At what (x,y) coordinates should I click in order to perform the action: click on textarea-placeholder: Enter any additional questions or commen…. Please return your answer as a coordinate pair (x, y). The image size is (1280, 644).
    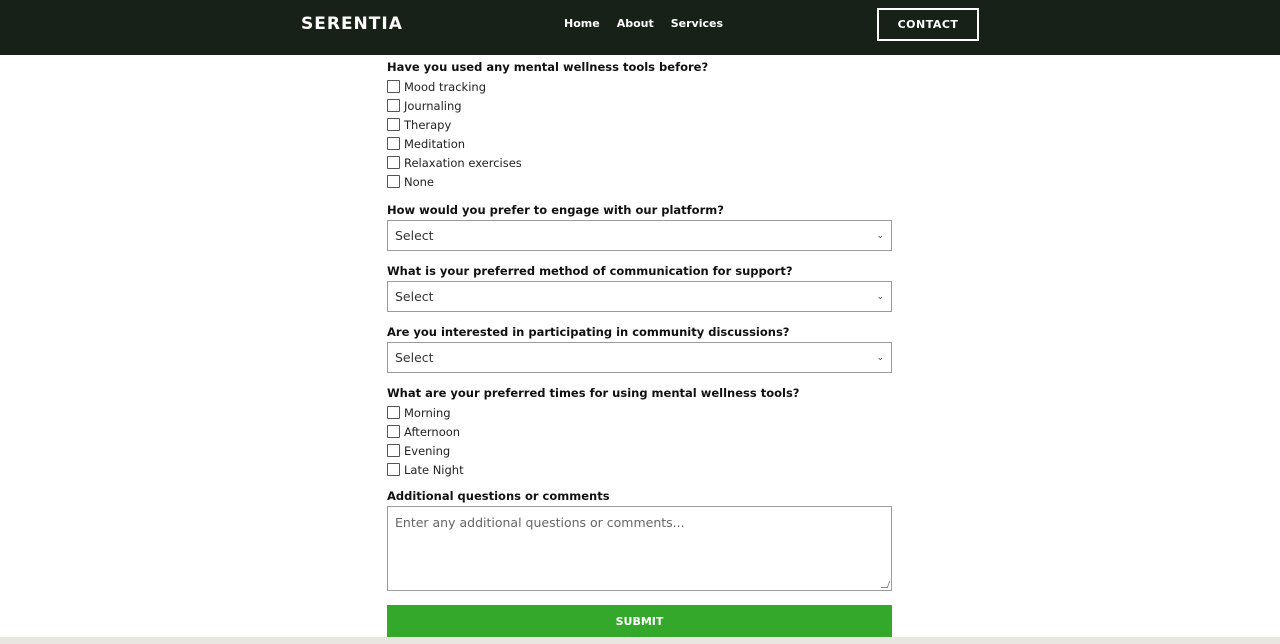
    Looking at the image, I should click on (540, 522).